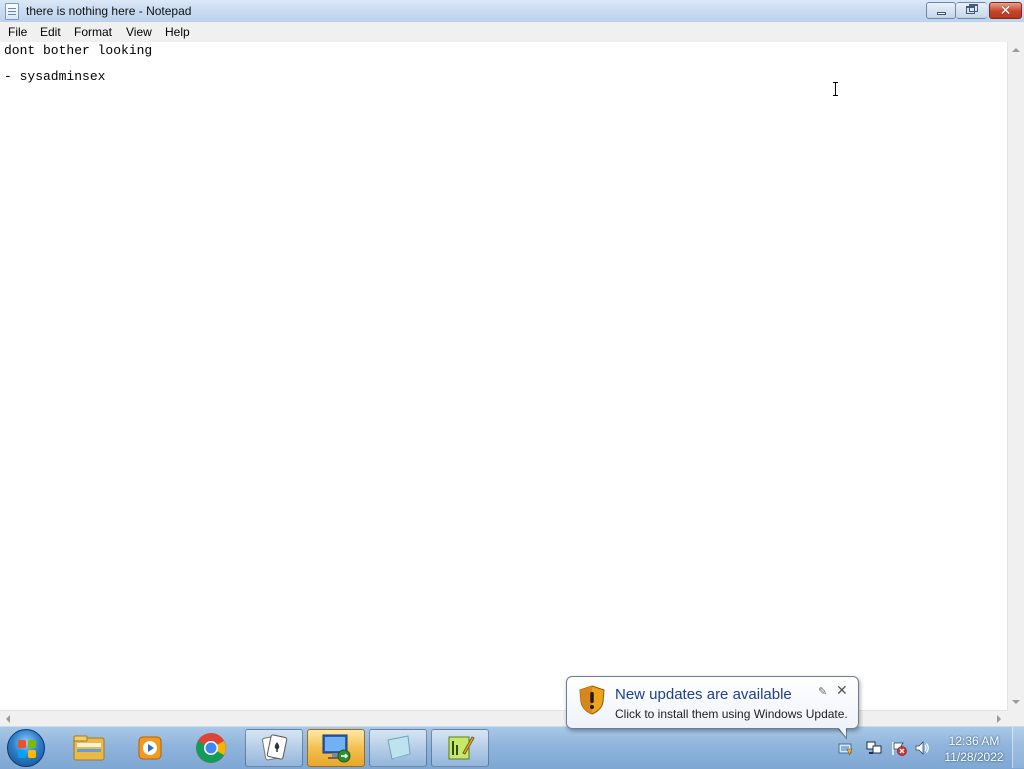 The width and height of the screenshot is (1024, 769). I want to click on notification-options-icon: ✎, so click(822, 691).